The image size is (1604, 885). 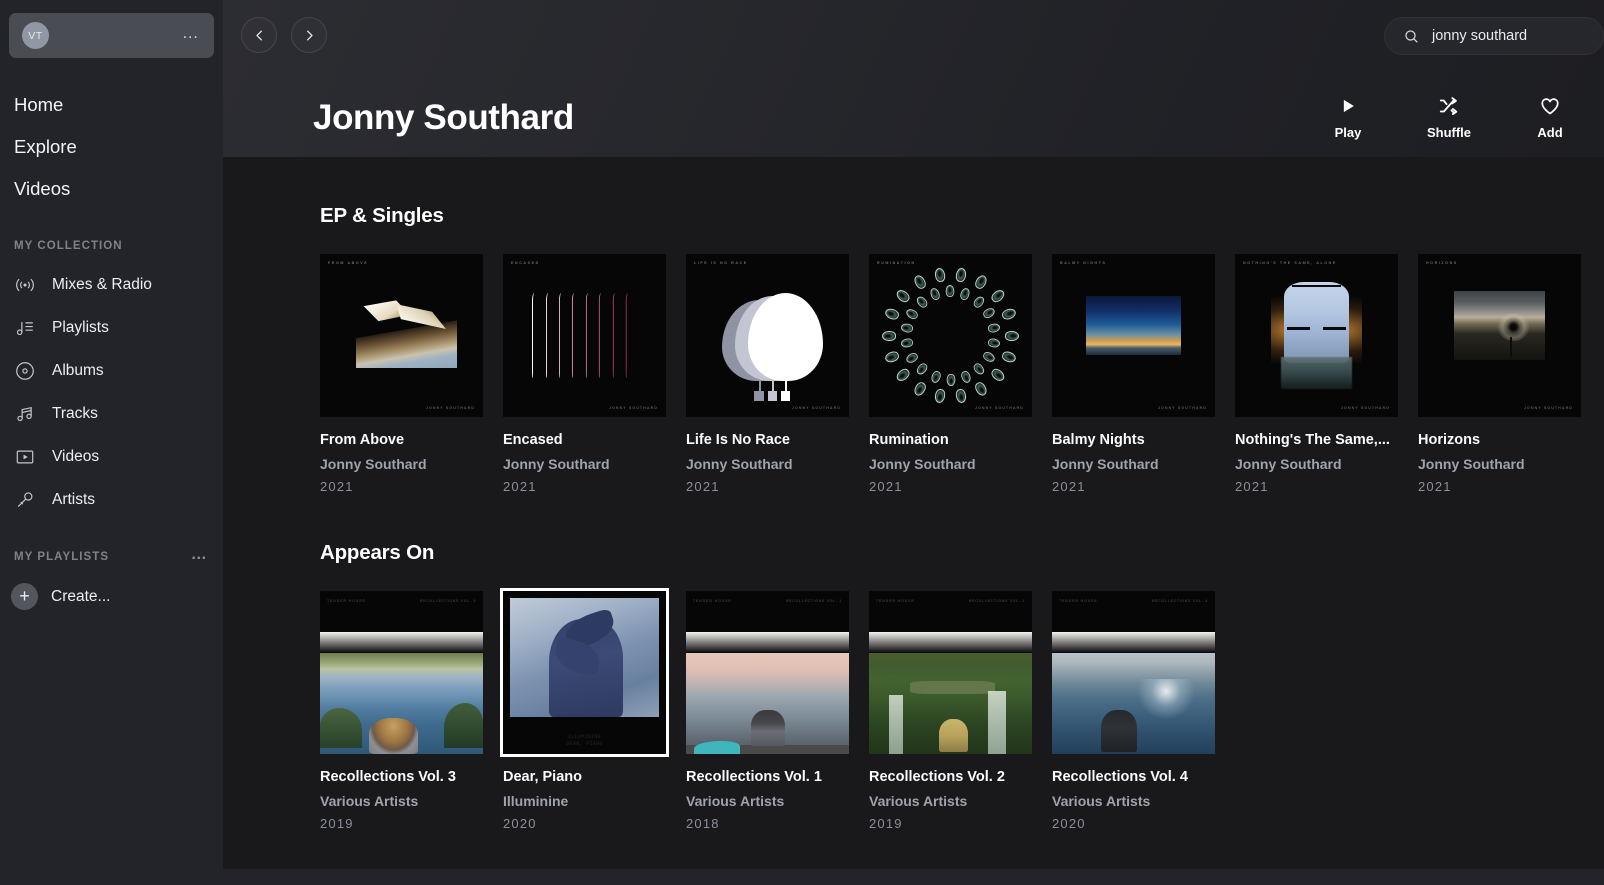 I want to click on album-art: ENCASED JONNY SOUTHARD, so click(x=584, y=335).